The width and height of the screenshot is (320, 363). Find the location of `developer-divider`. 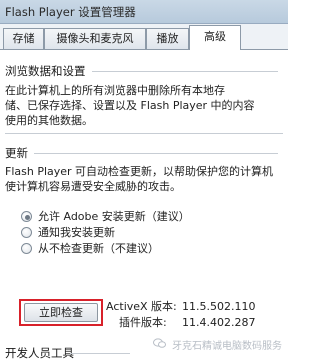

developer-divider is located at coordinates (100, 353).